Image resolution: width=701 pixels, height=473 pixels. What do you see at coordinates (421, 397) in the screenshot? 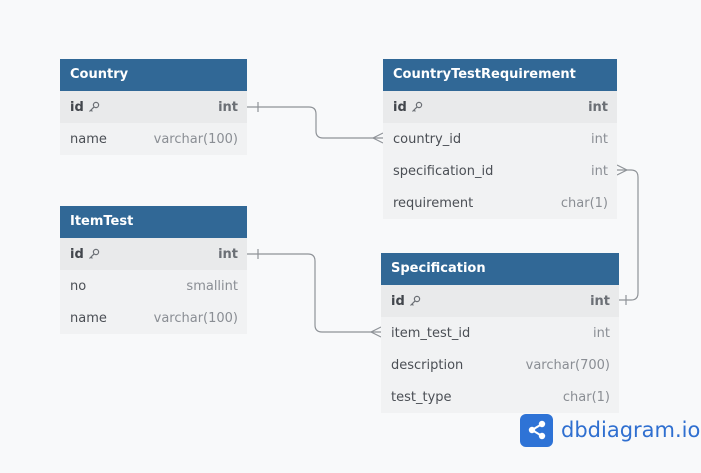
I see `column-name: test_type` at bounding box center [421, 397].